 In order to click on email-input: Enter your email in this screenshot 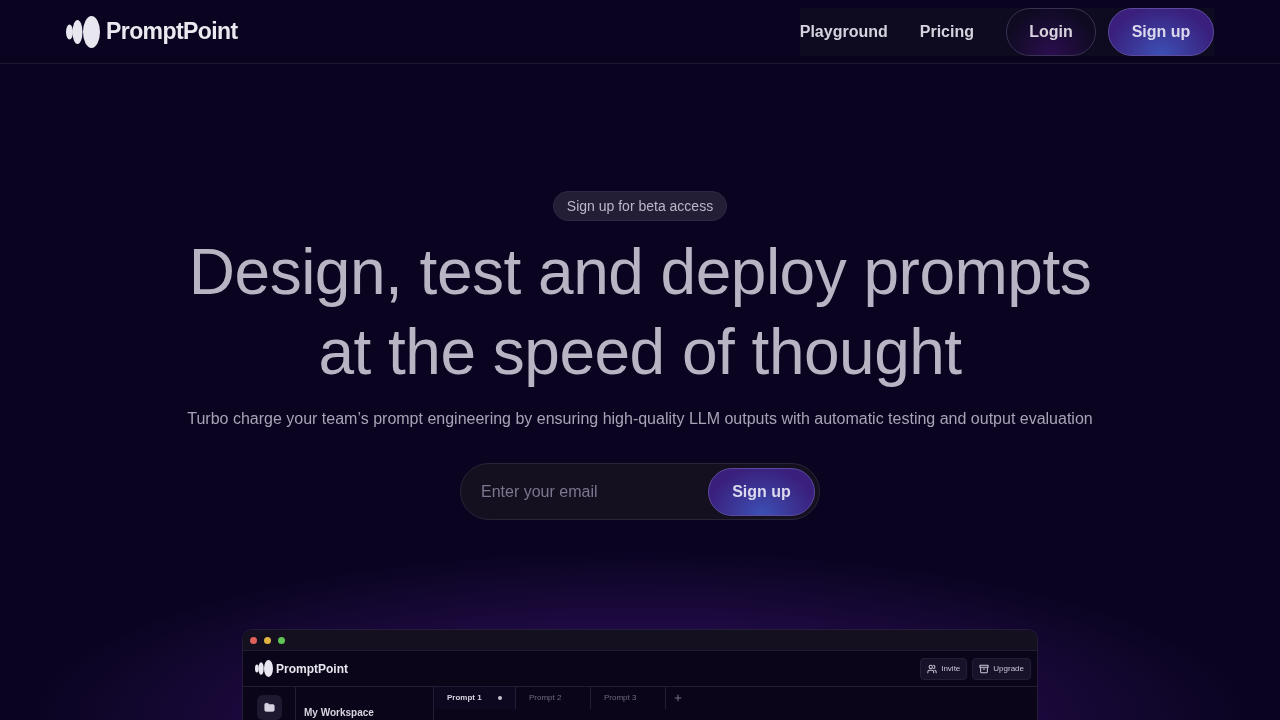, I will do `click(594, 491)`.